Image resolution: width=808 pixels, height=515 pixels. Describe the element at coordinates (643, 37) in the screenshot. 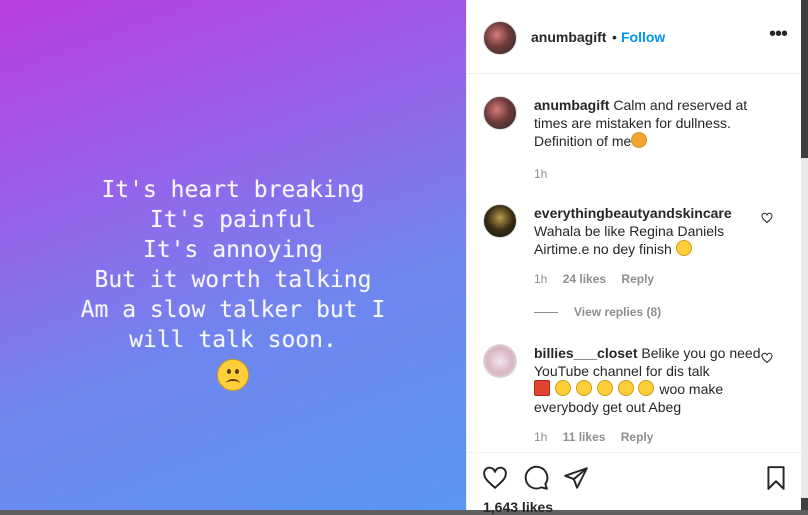

I see `follow-button: Follow` at that location.